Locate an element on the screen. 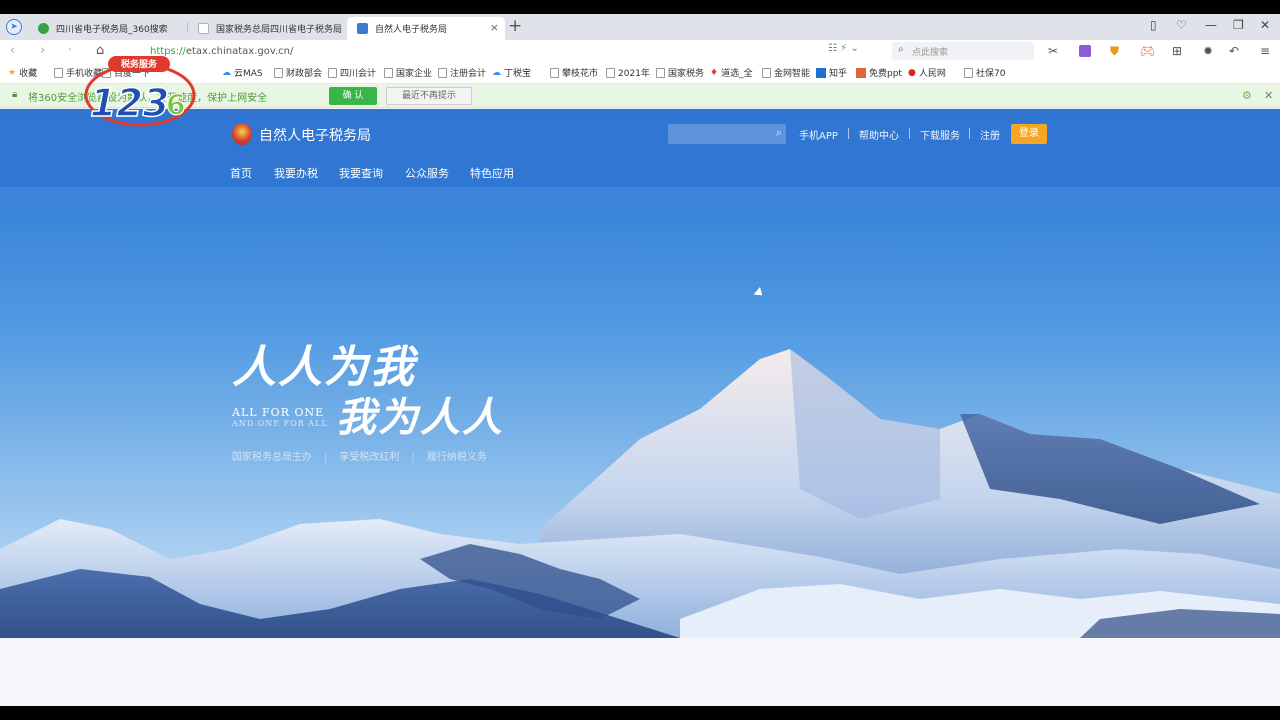 This screenshot has width=1280, height=720. settings-gear-icon: ✹ is located at coordinates (1208, 51).